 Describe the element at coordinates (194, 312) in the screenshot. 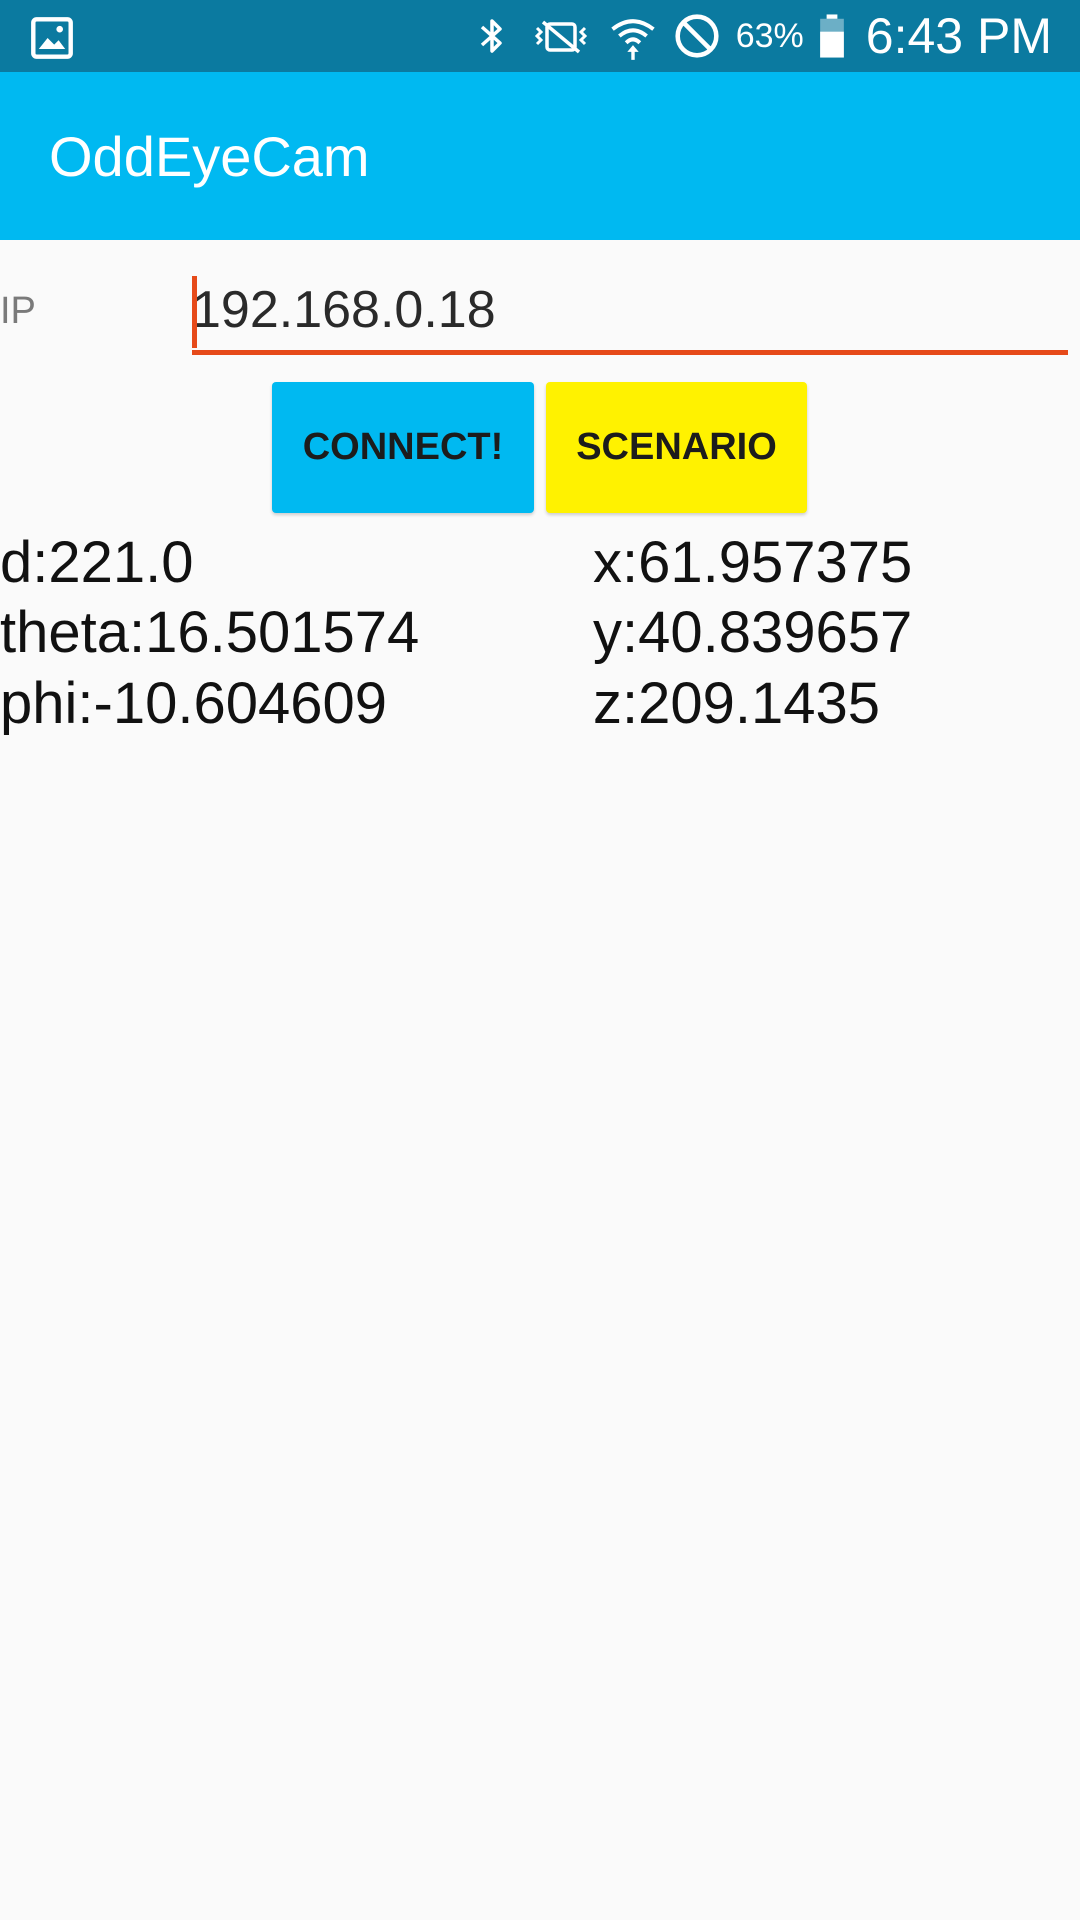

I see `text-cursor` at that location.